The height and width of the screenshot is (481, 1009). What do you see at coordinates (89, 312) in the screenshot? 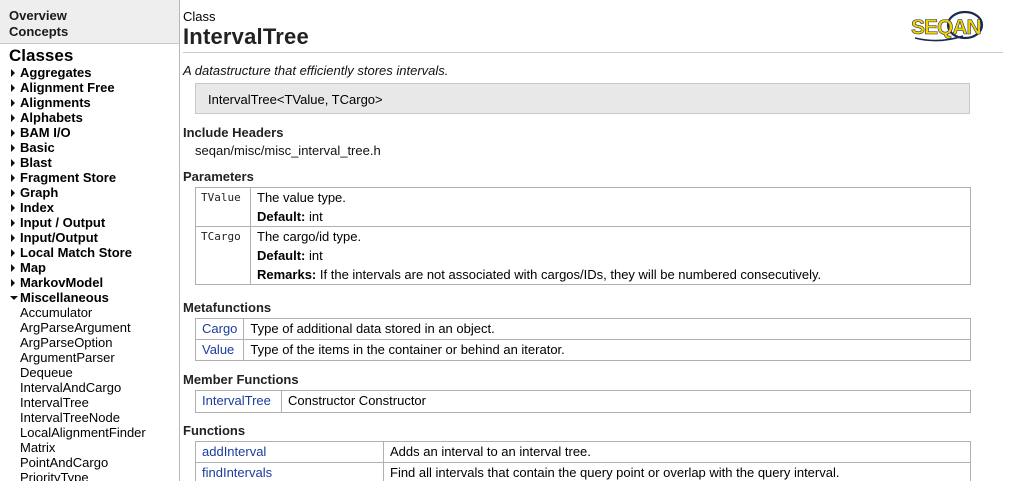
I see `sidebar-subitem-accumulator: Accumulator` at bounding box center [89, 312].